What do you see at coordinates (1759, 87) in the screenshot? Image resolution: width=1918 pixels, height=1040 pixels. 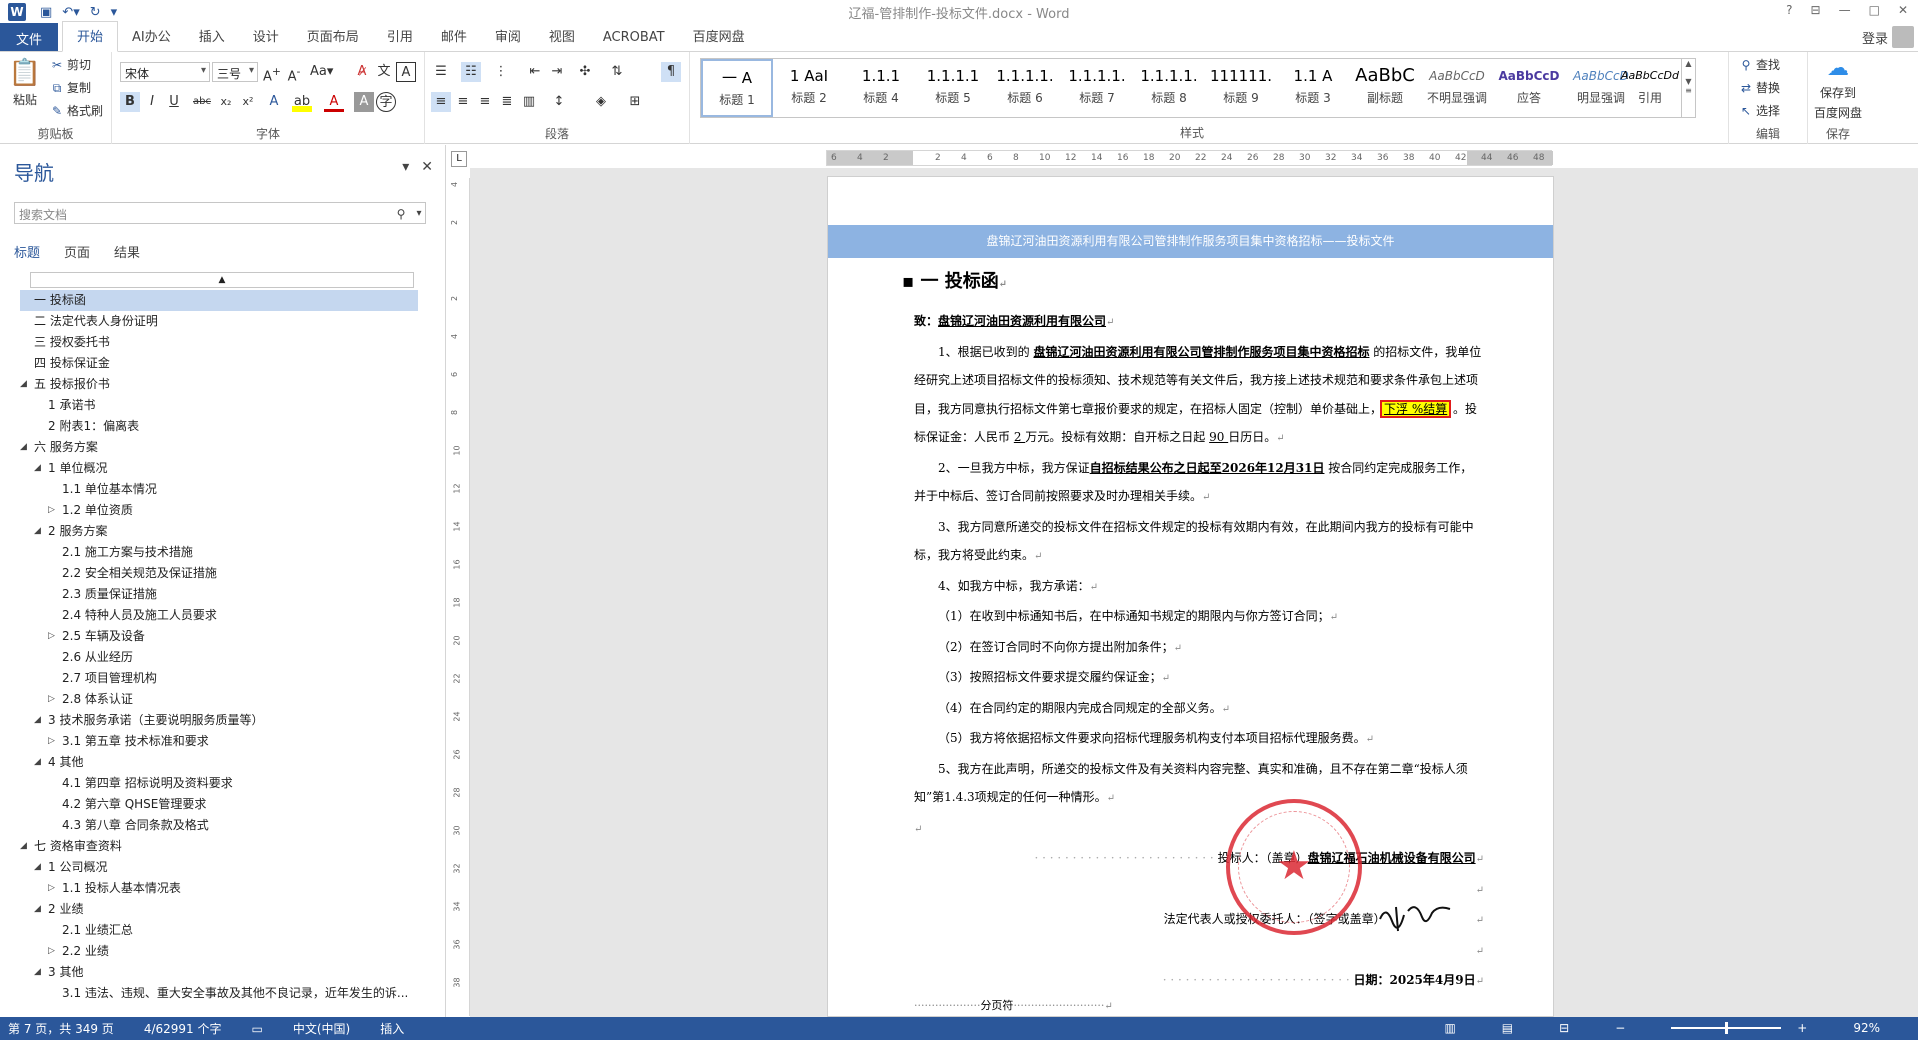 I see `replace-button: ⇄ 替换` at bounding box center [1759, 87].